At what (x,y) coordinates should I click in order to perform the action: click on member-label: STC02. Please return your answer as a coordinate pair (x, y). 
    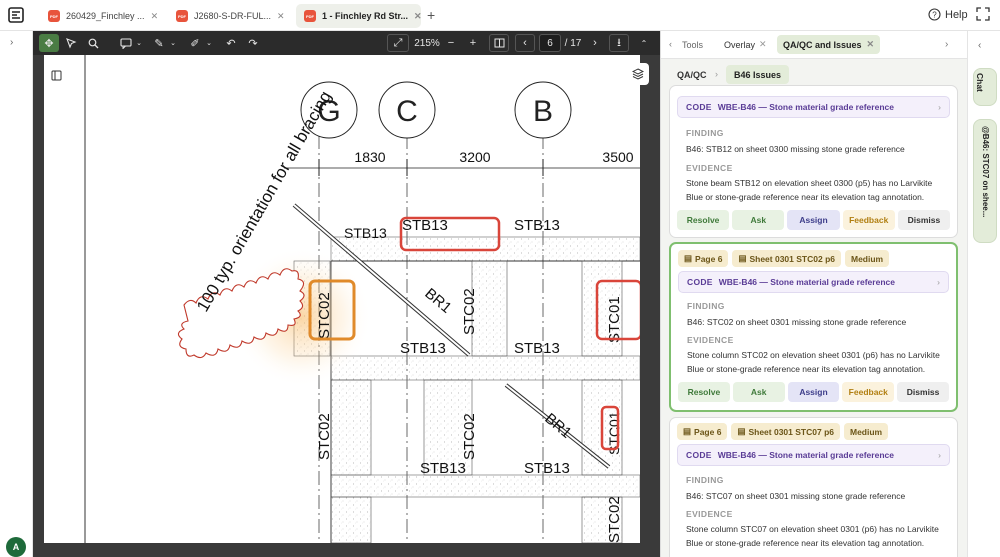
    Looking at the image, I should click on (469, 311).